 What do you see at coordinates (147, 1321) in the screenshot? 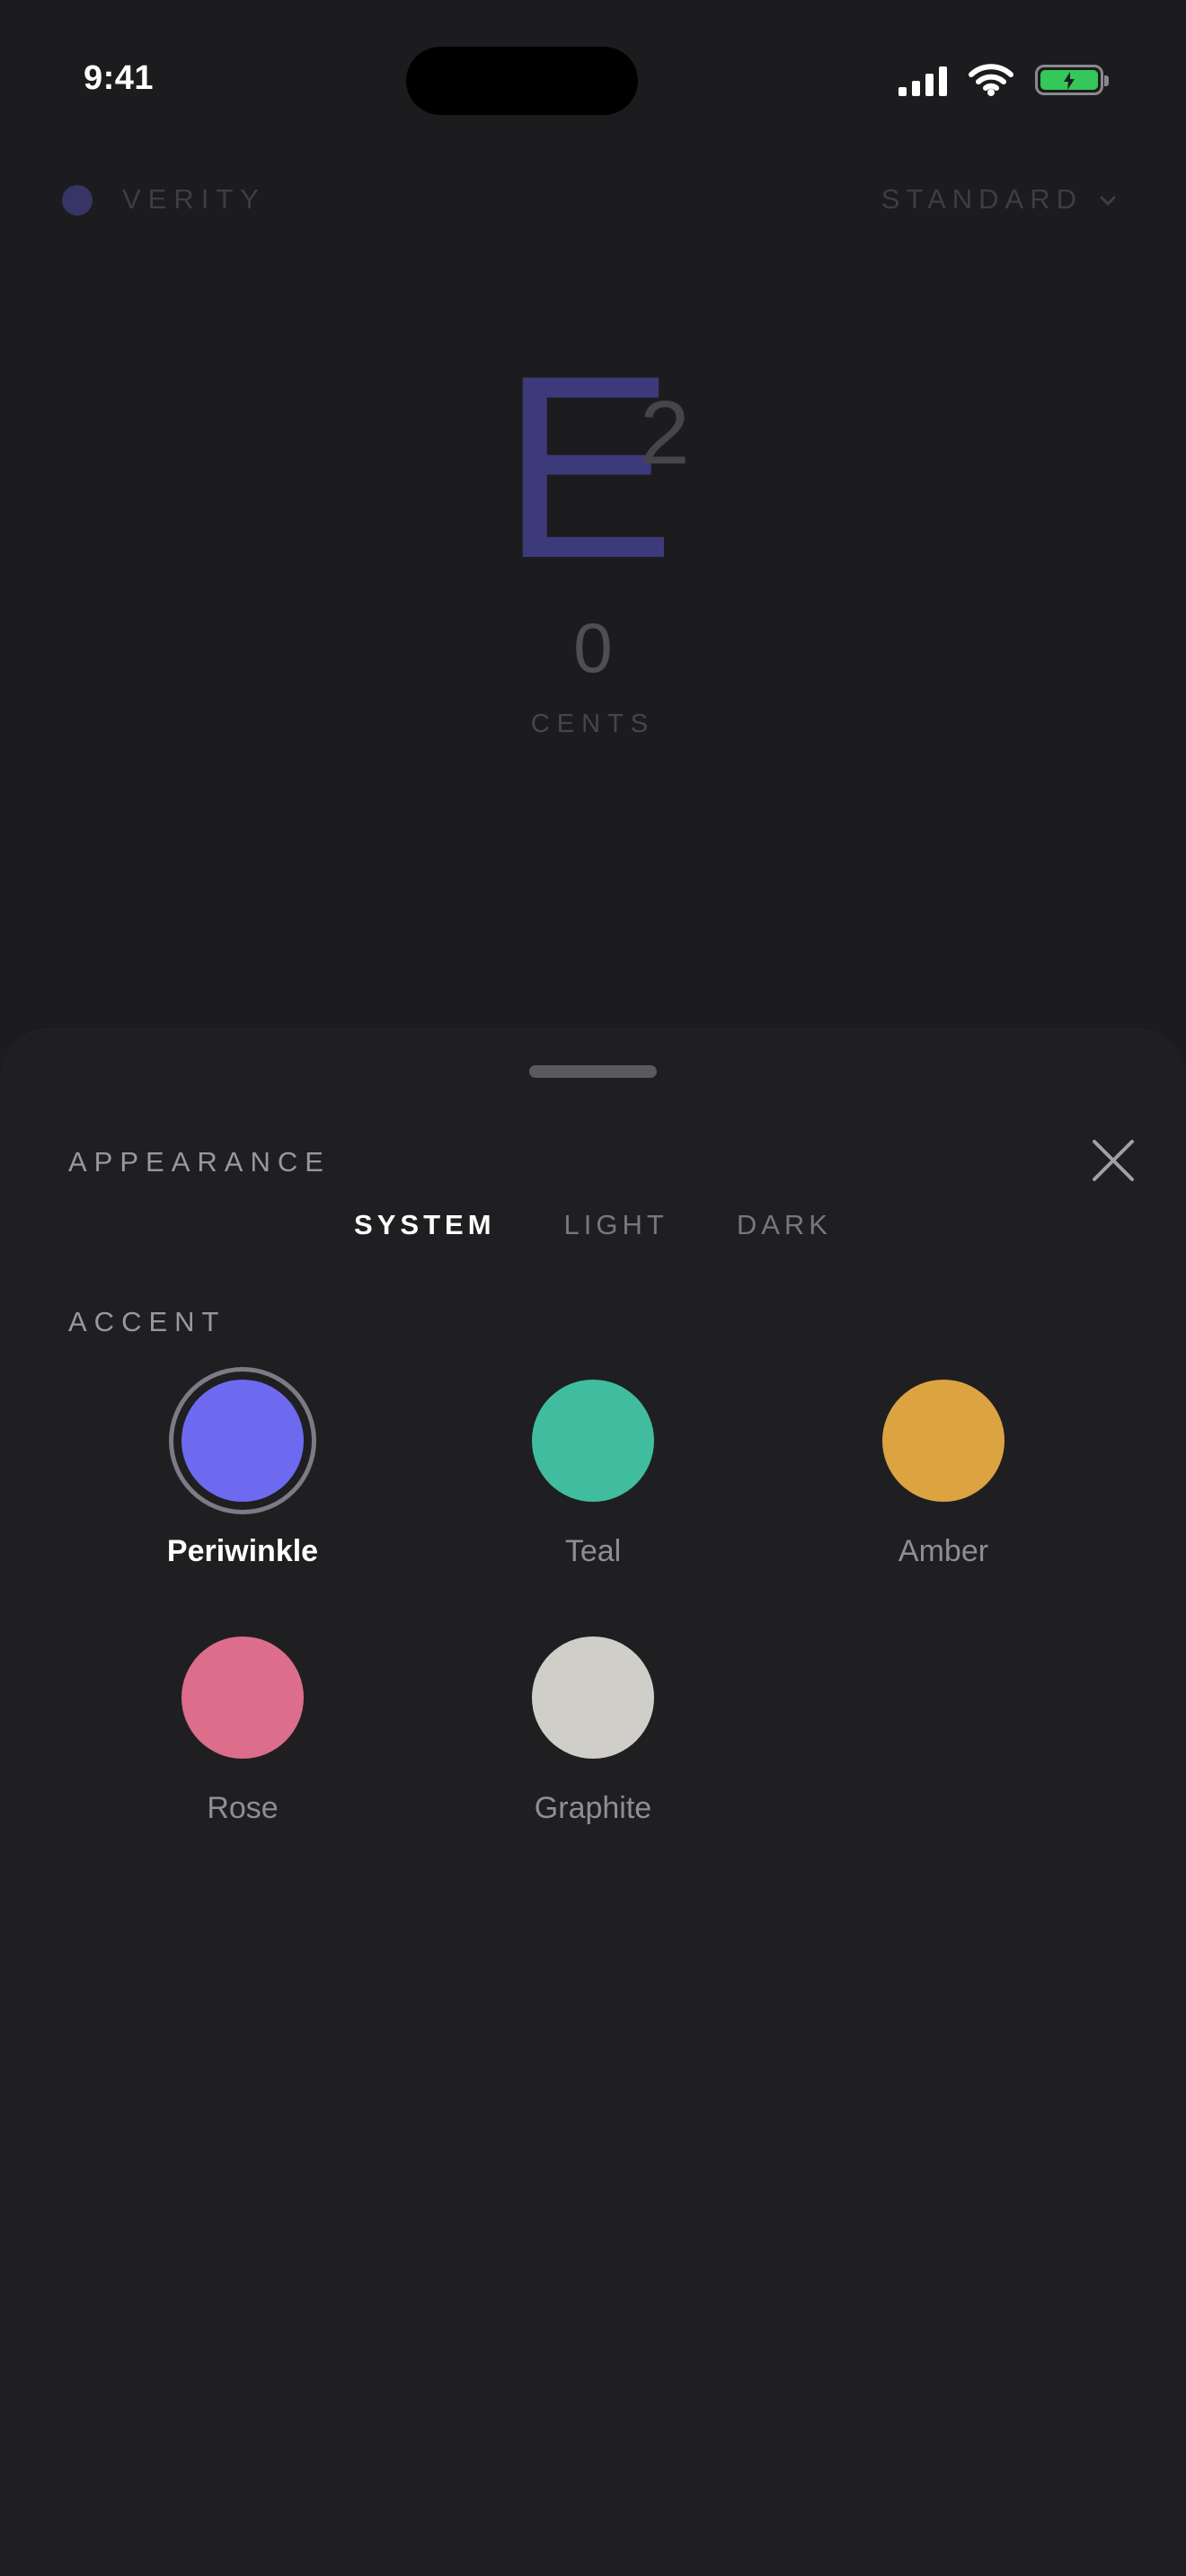
I see `accent-title: ACCENT` at bounding box center [147, 1321].